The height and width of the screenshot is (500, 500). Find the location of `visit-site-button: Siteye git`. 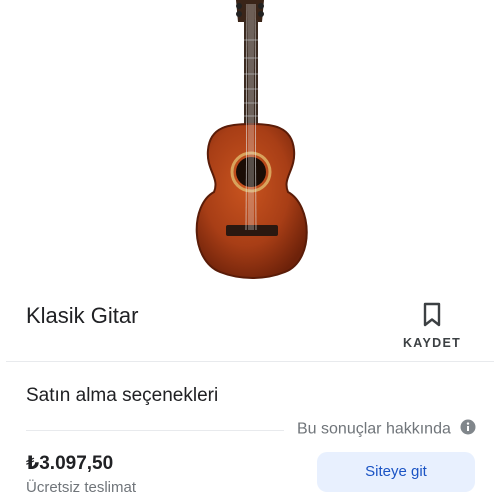

visit-site-button: Siteye git is located at coordinates (396, 472).